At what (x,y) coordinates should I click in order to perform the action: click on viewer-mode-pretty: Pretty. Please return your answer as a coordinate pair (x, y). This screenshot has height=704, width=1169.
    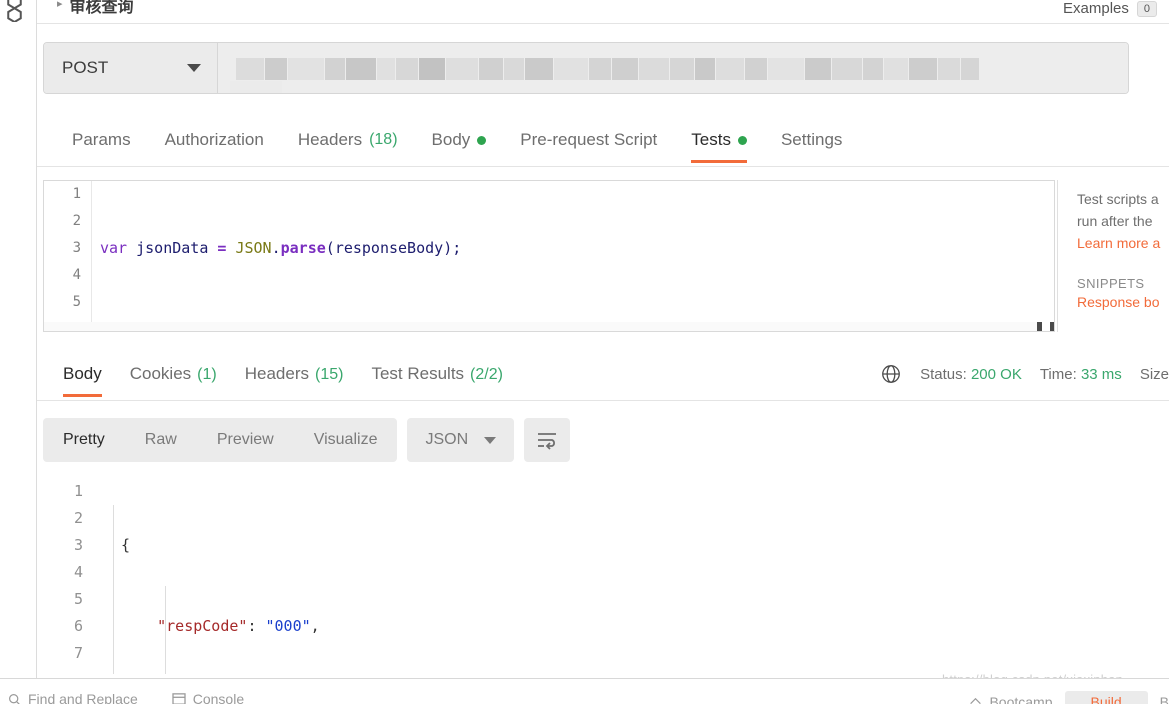
    Looking at the image, I should click on (84, 440).